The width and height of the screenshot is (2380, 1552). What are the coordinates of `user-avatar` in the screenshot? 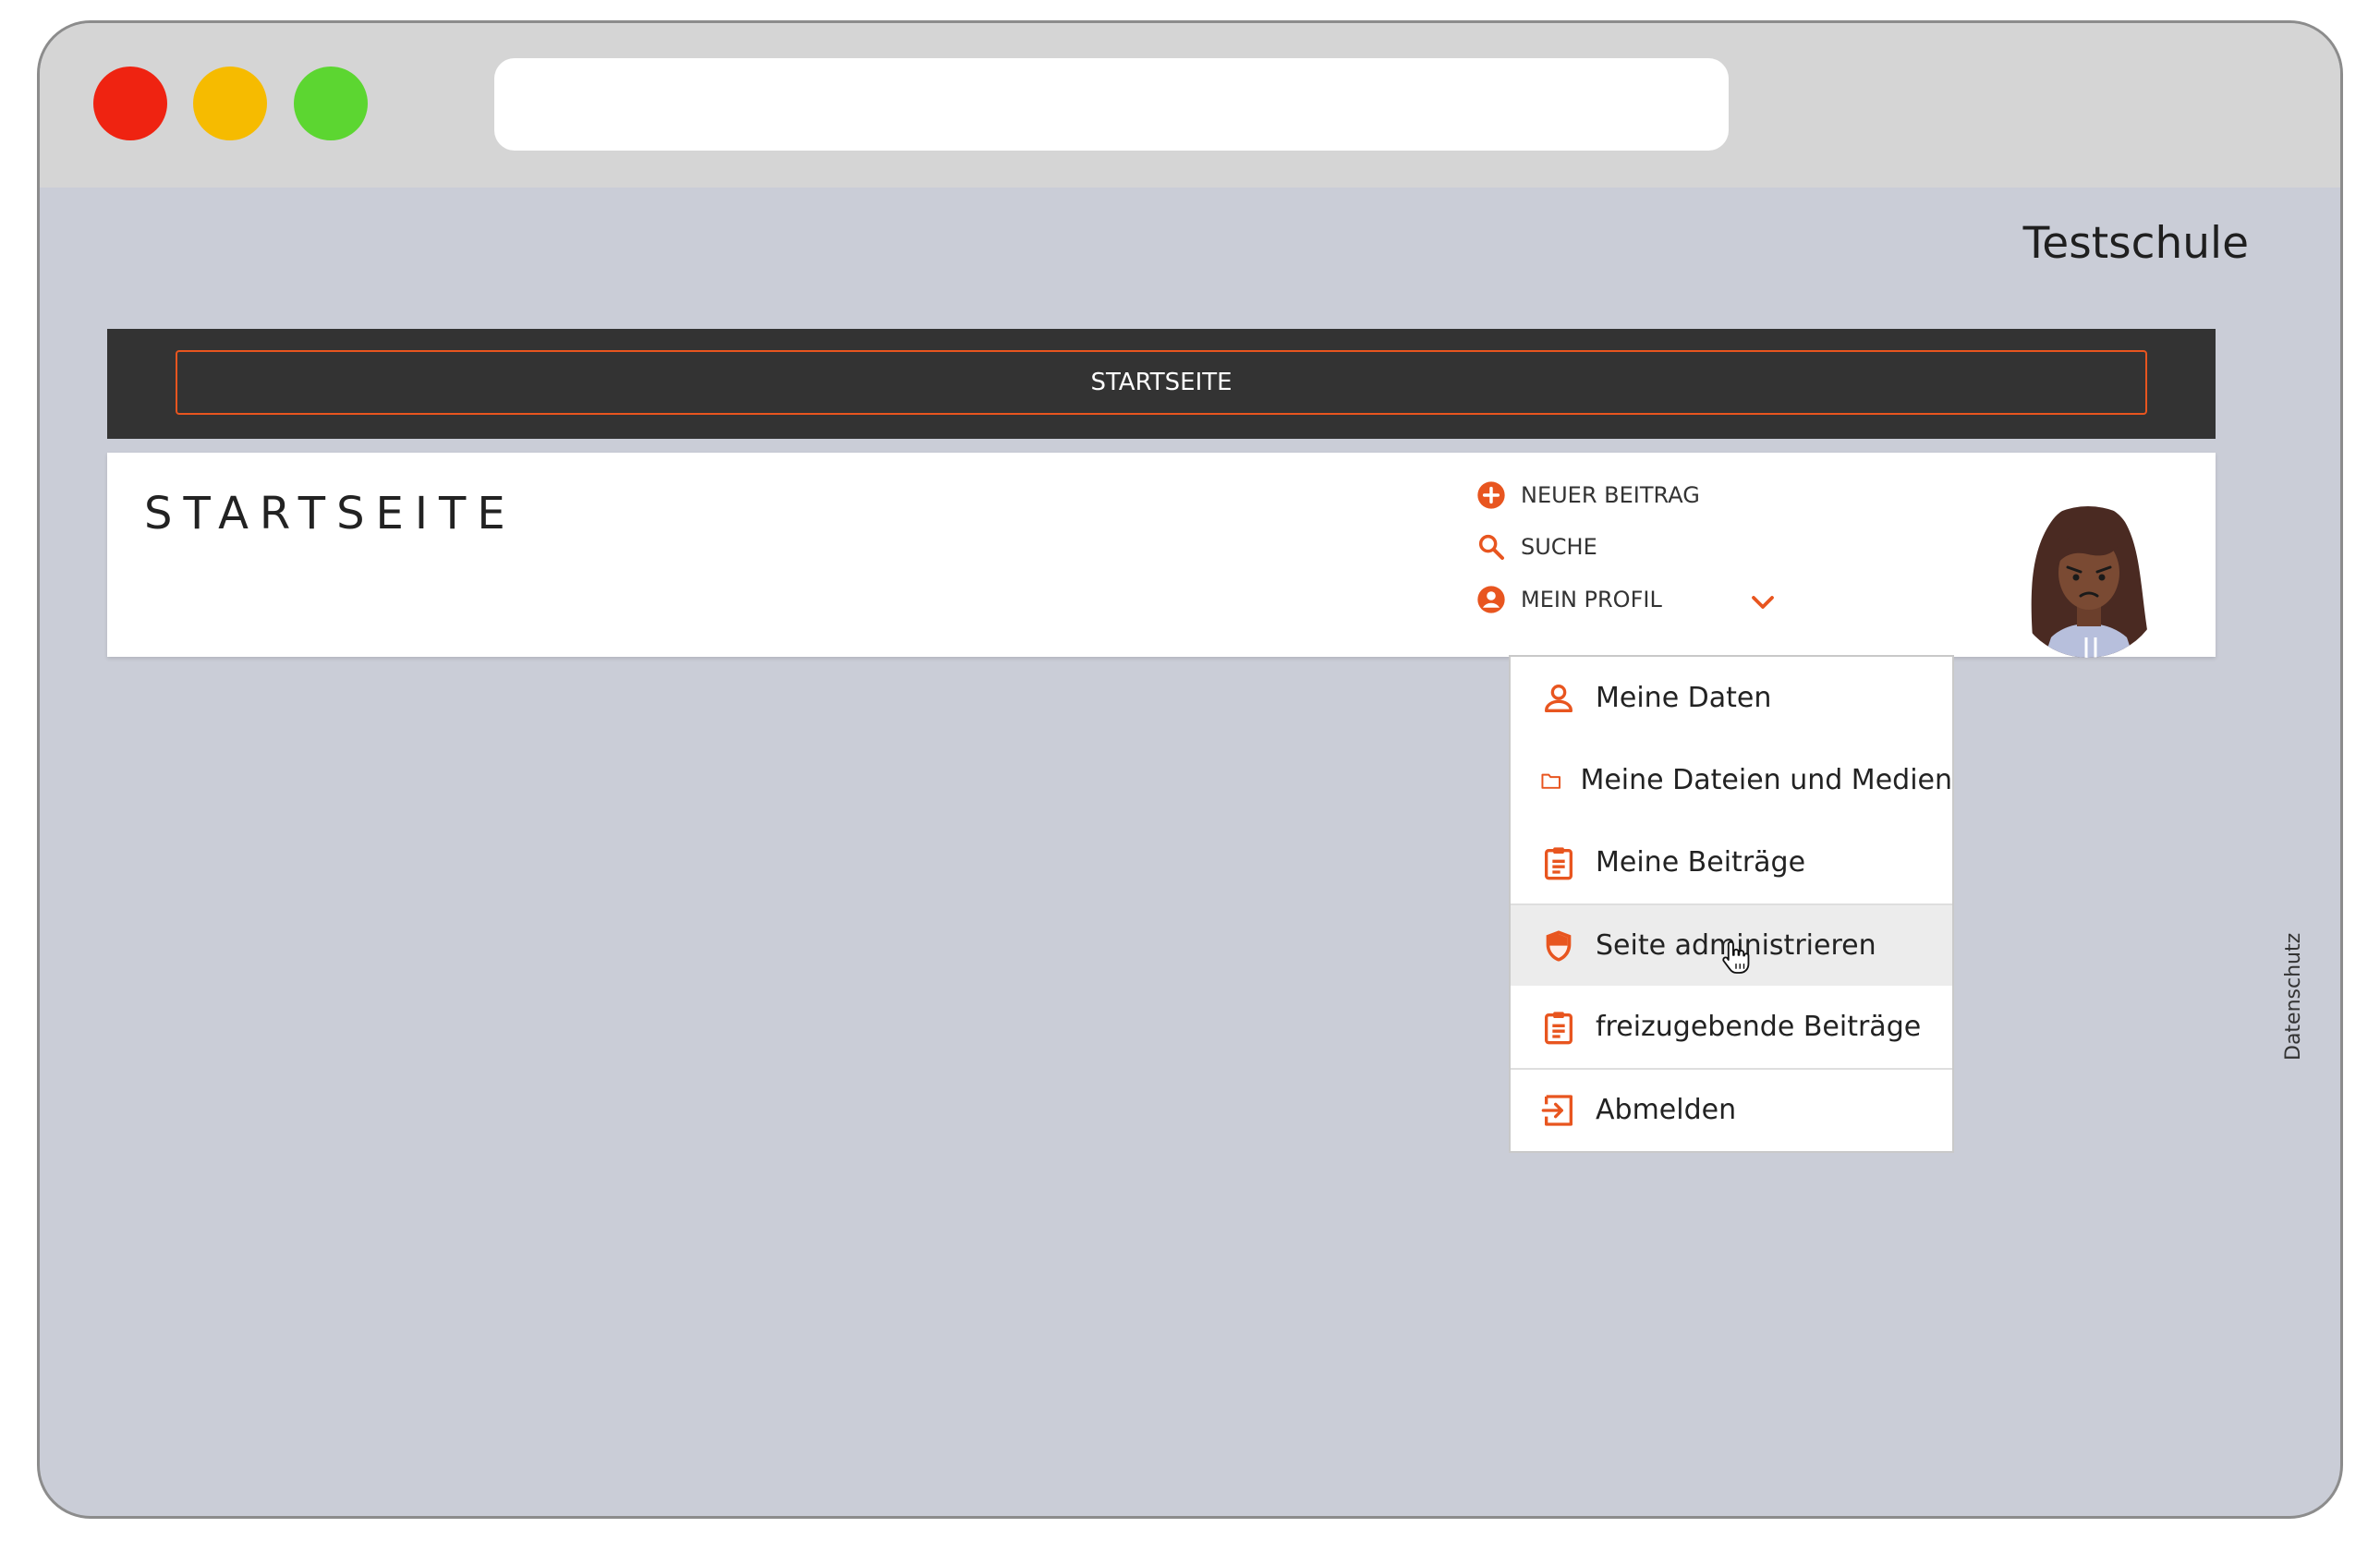 It's located at (2088, 577).